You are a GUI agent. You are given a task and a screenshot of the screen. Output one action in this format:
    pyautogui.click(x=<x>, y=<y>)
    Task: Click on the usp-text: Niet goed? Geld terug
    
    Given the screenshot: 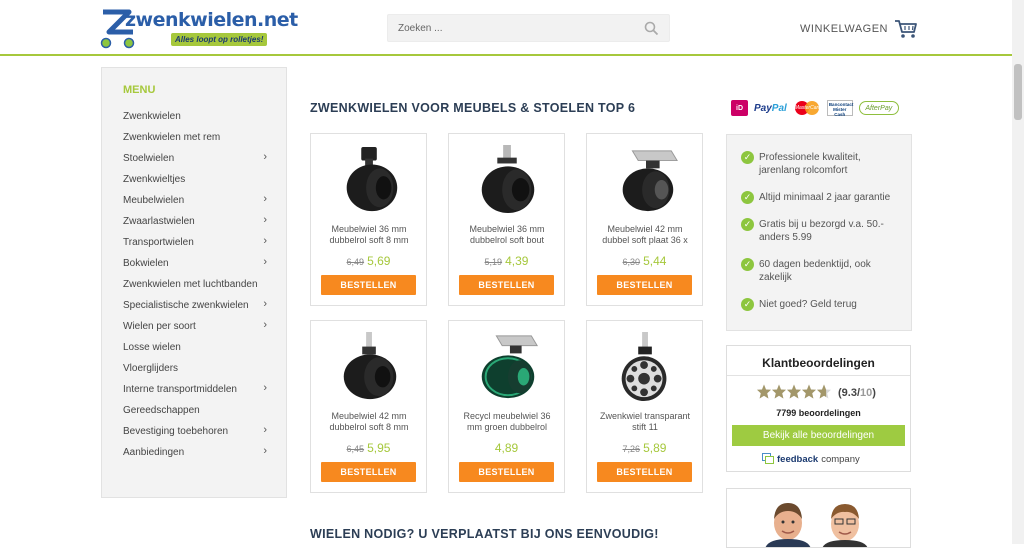 What is the action you would take?
    pyautogui.click(x=808, y=304)
    